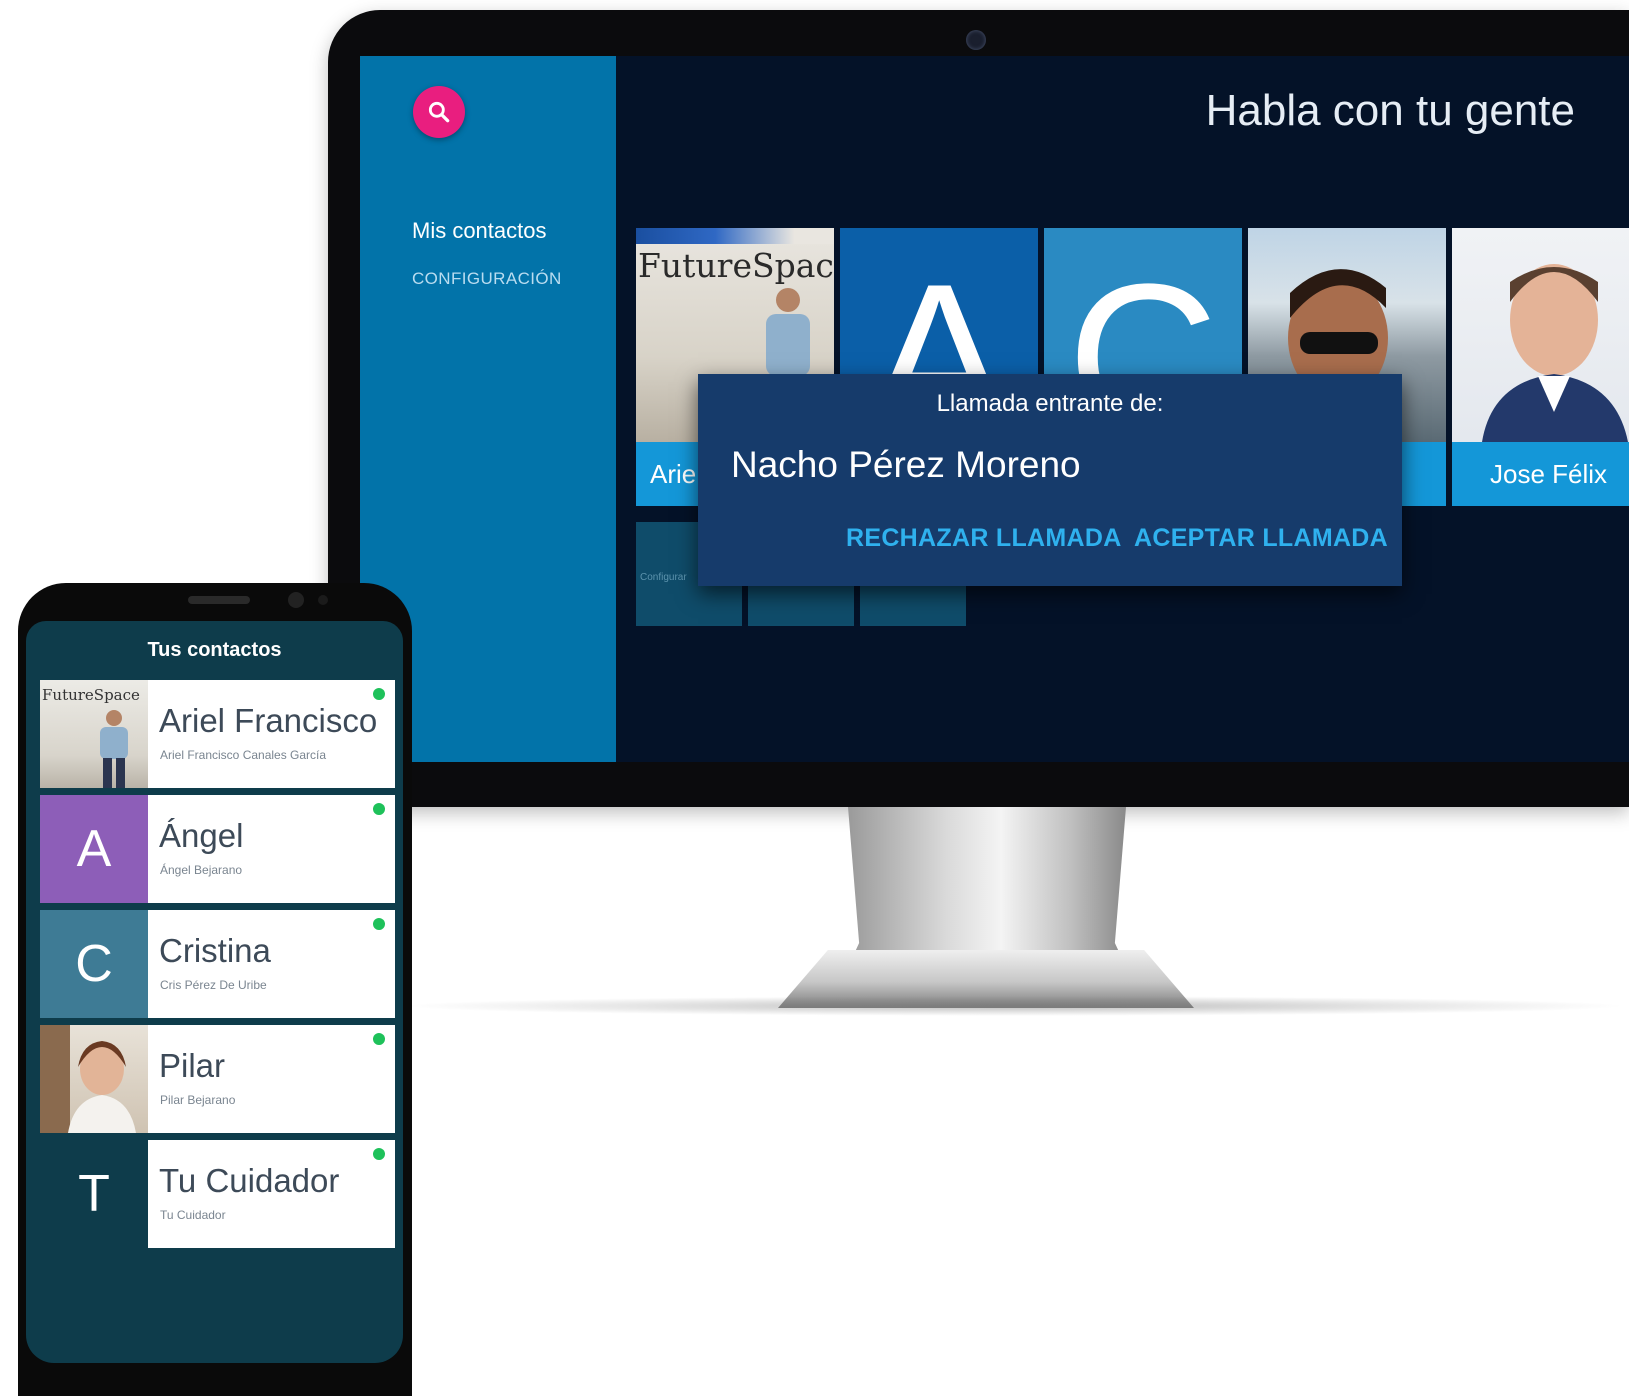 Image resolution: width=1629 pixels, height=1396 pixels. I want to click on contact-avatar: T, so click(94, 1194).